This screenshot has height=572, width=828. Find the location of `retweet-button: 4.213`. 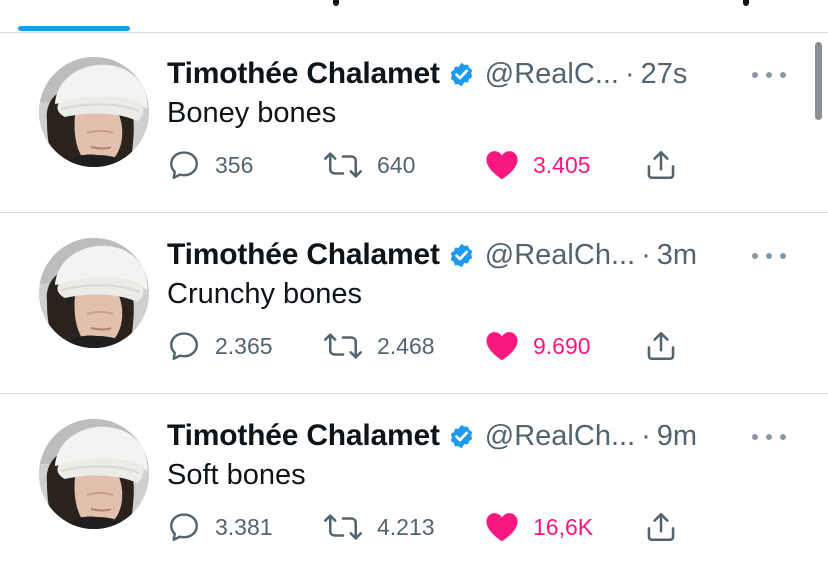

retweet-button: 4.213 is located at coordinates (379, 527).